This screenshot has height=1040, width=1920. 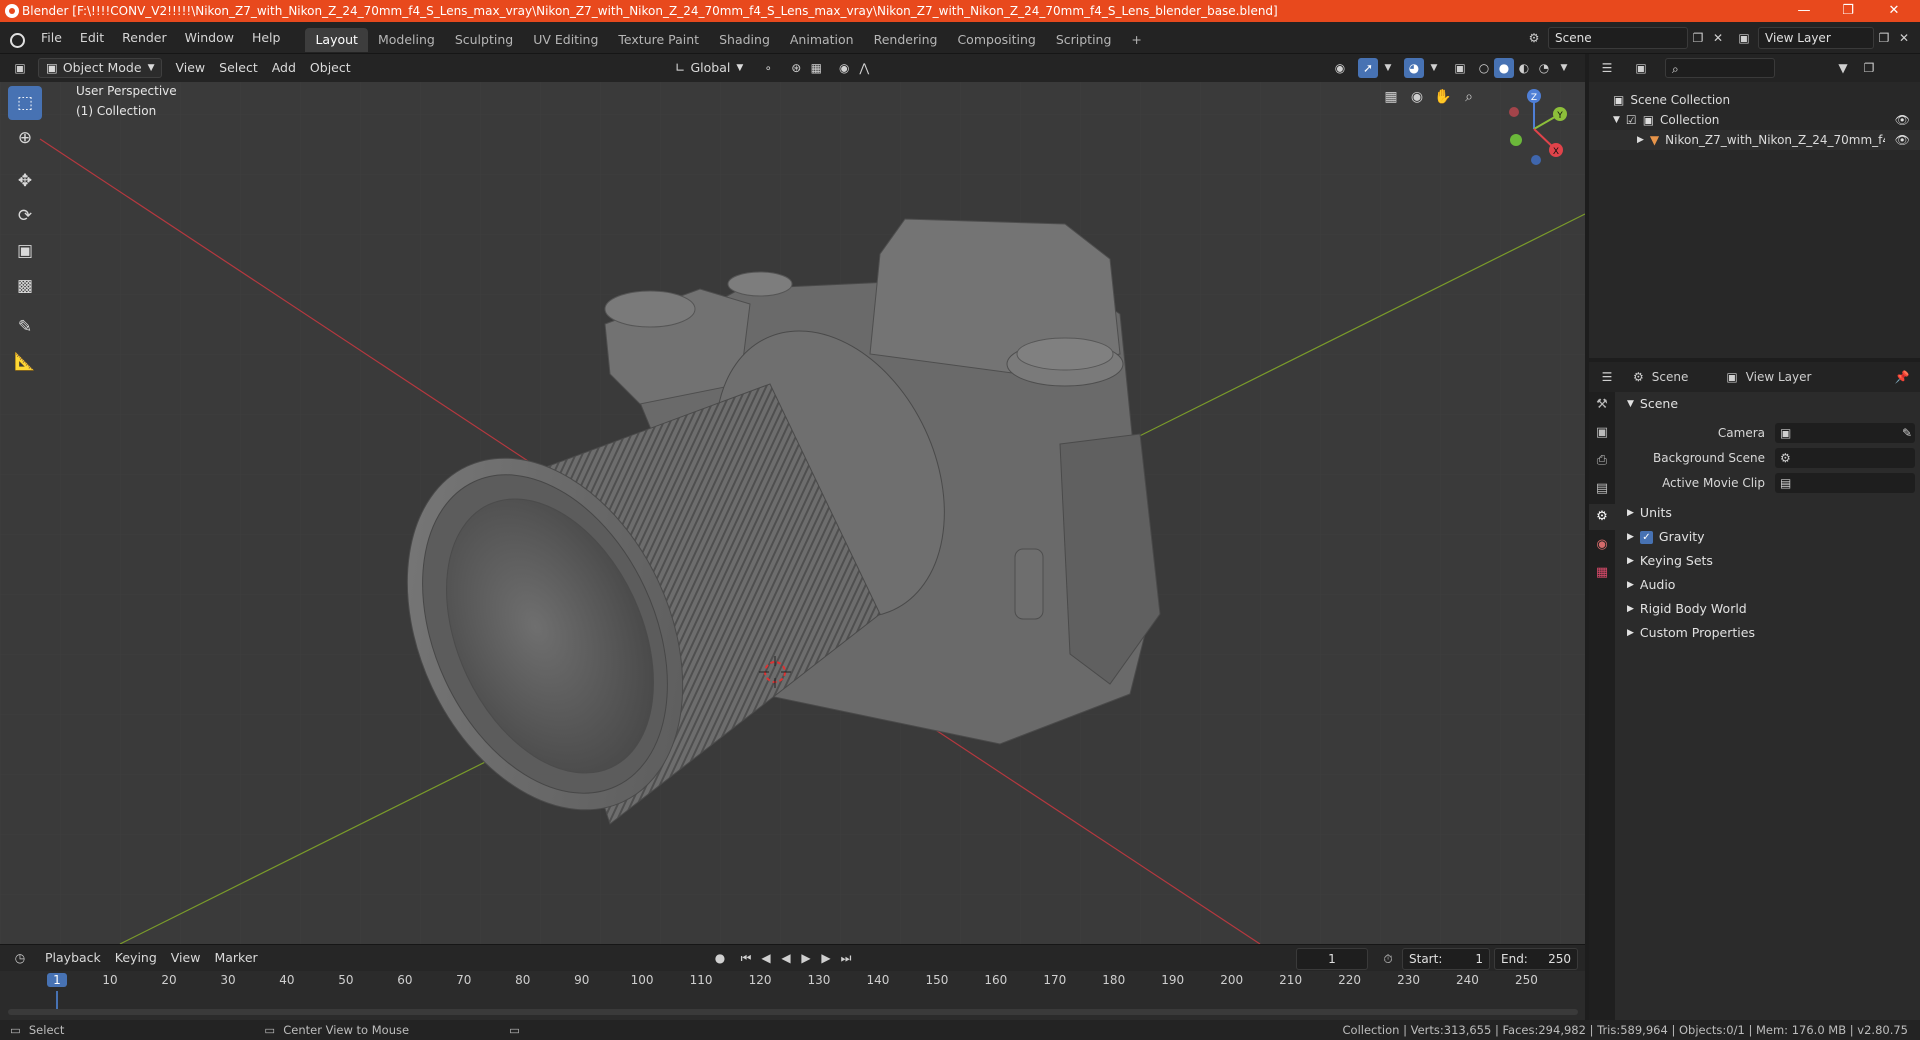 I want to click on current-frame-field: 1, so click(x=1332, y=959).